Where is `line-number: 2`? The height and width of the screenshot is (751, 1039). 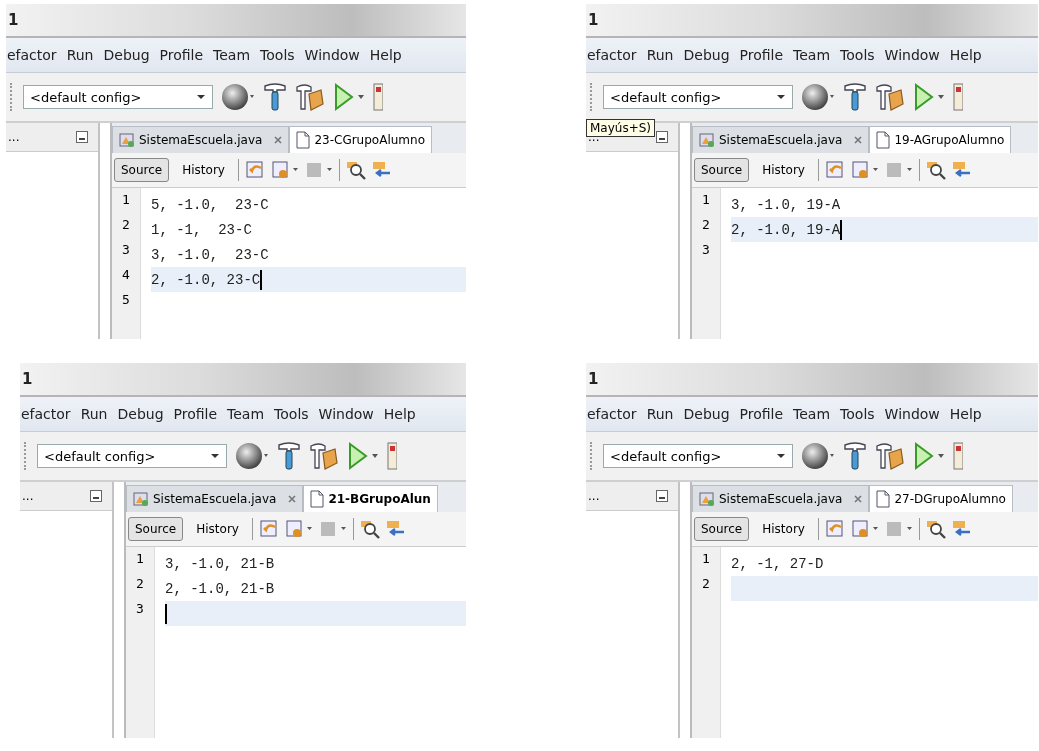
line-number: 2 is located at coordinates (706, 225).